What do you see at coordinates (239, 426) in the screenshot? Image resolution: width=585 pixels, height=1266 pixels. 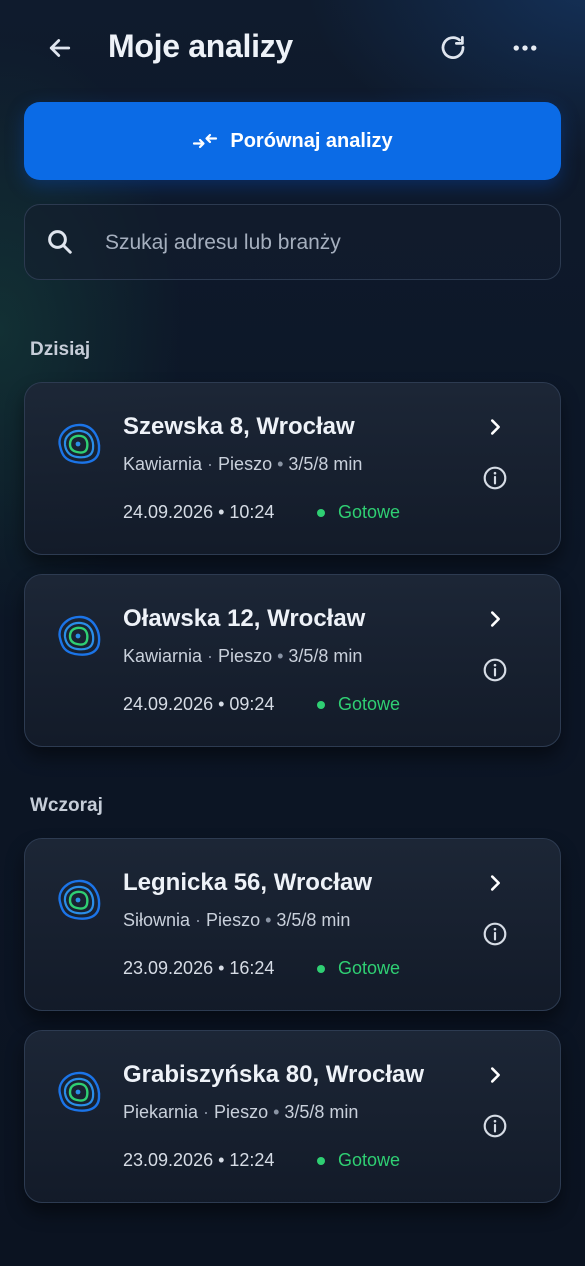 I see `analysis-title: Szewska 8, Wrocław` at bounding box center [239, 426].